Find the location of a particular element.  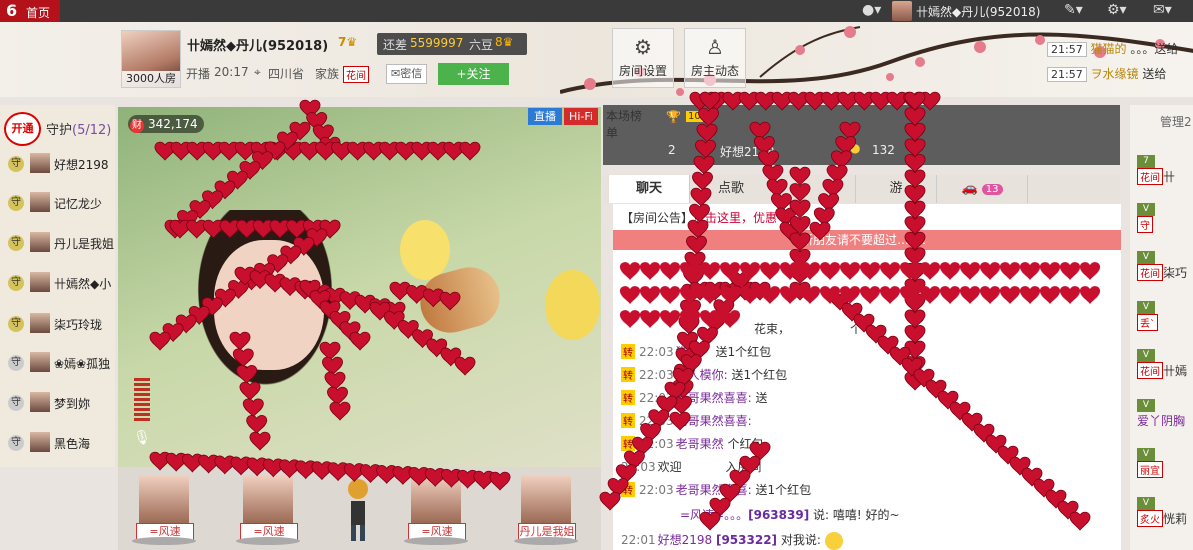

anchor-avatar: 3000人房 is located at coordinates (151, 59).